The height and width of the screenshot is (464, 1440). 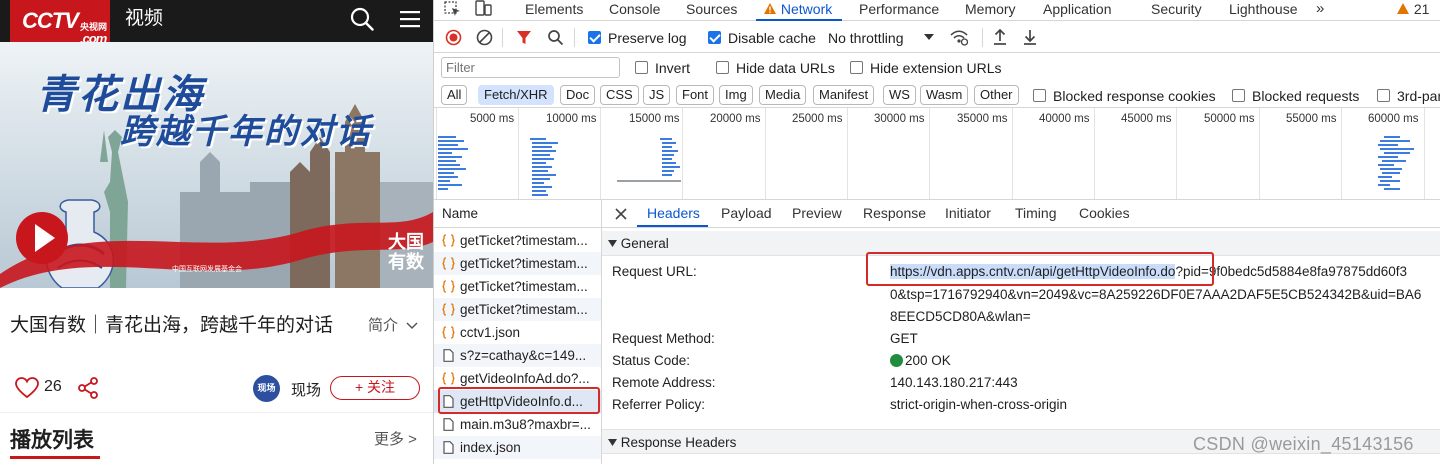 What do you see at coordinates (619, 95) in the screenshot?
I see `type-css: CSS` at bounding box center [619, 95].